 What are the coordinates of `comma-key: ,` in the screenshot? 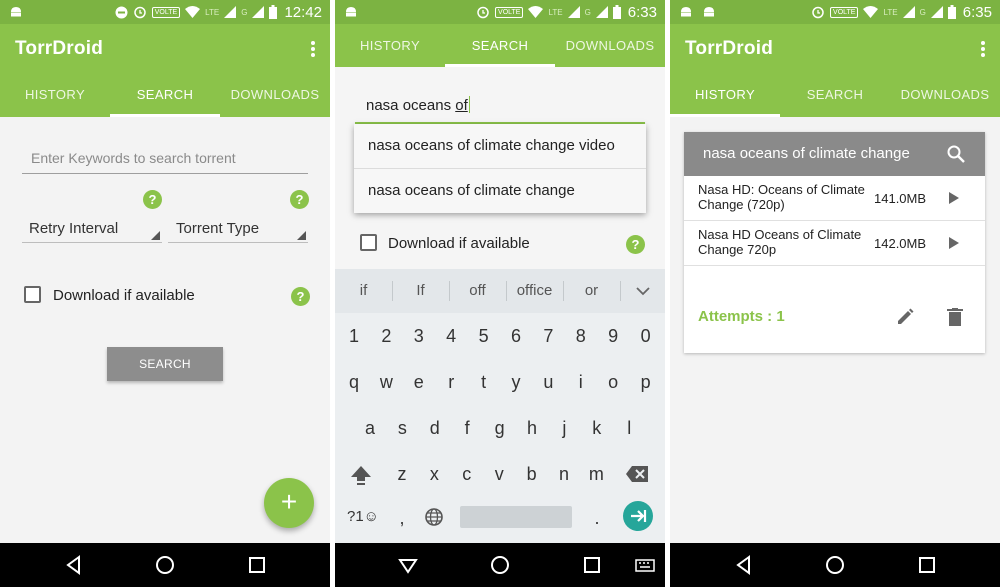 It's located at (402, 518).